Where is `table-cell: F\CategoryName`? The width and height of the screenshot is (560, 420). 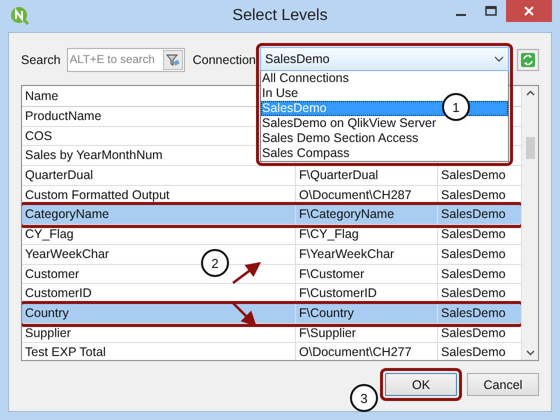
table-cell: F\CategoryName is located at coordinates (367, 214).